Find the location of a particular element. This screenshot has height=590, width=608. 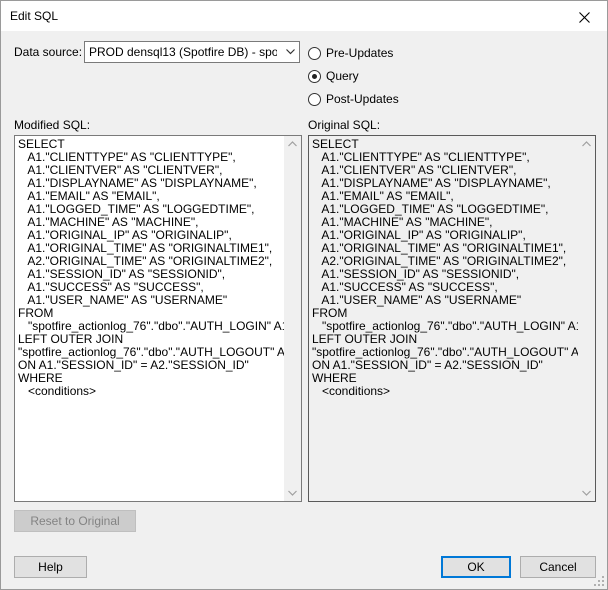

cancel-button: Cancel is located at coordinates (558, 567).